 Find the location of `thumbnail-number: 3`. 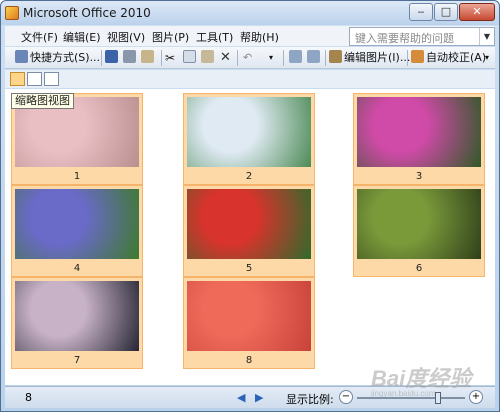

thumbnail-number: 3 is located at coordinates (419, 176).